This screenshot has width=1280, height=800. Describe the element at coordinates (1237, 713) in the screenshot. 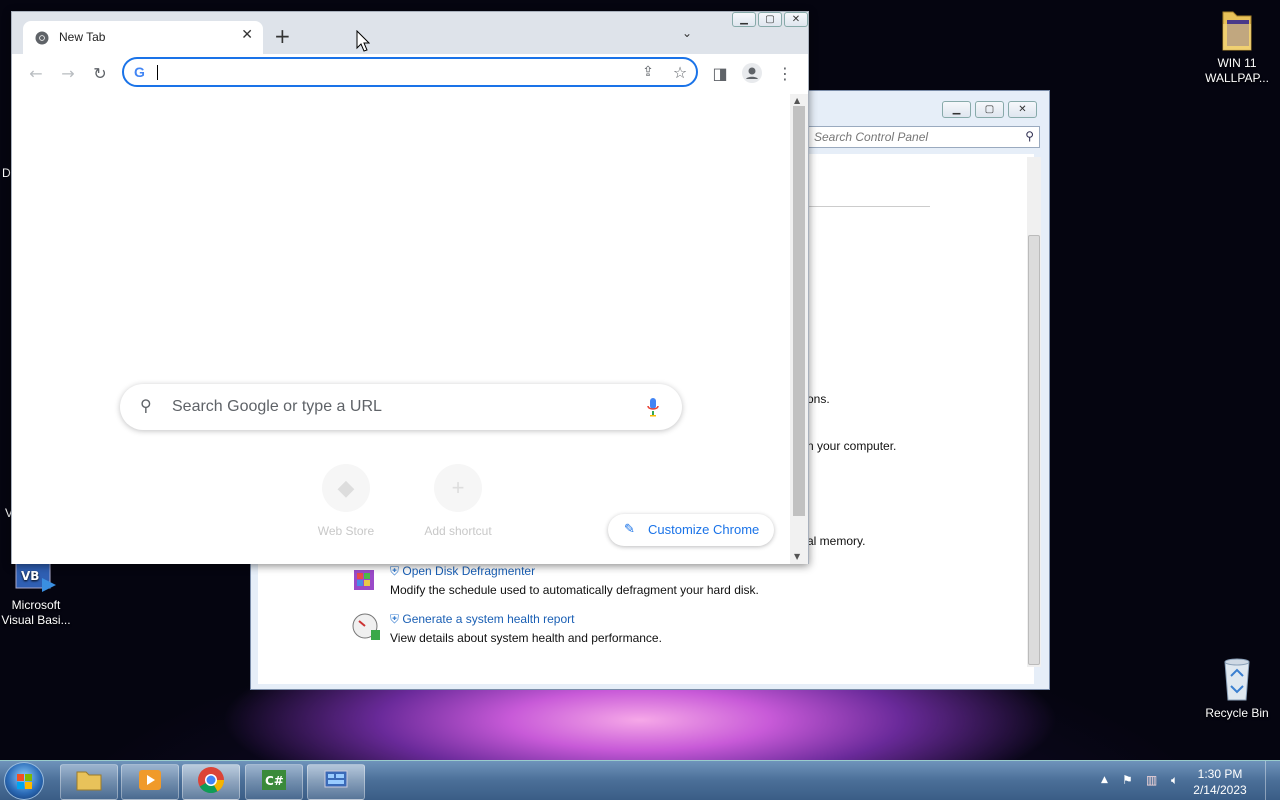

I see `desktop-icon-label: Recycle Bin` at that location.